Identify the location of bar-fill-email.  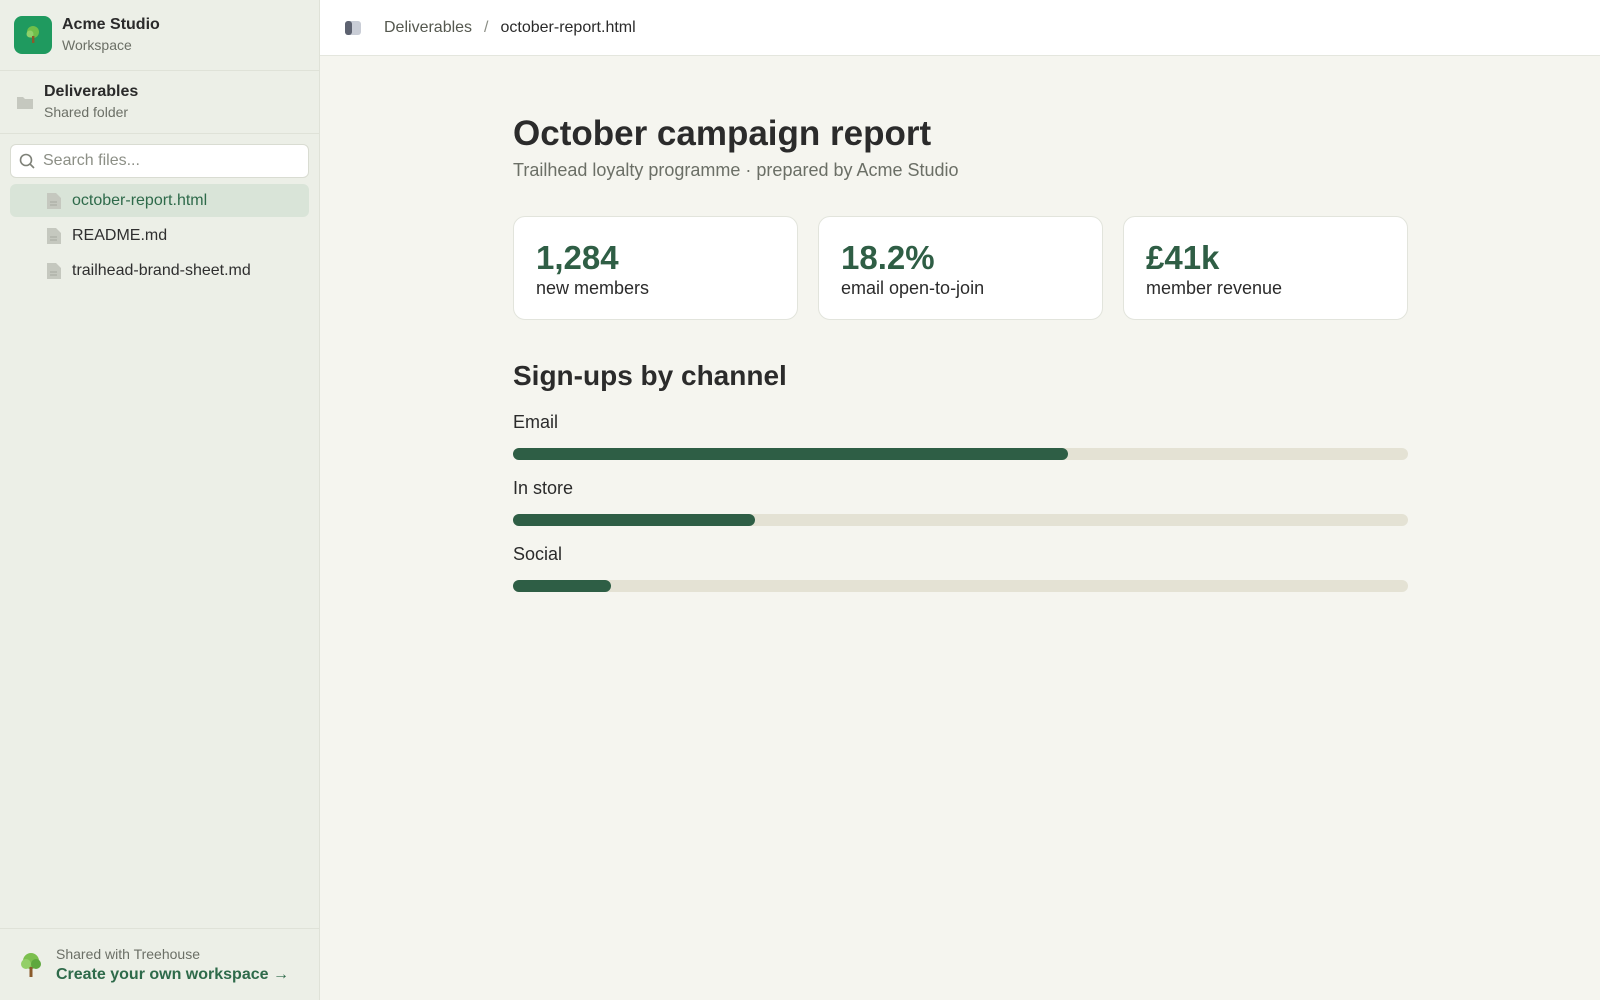
(790, 454).